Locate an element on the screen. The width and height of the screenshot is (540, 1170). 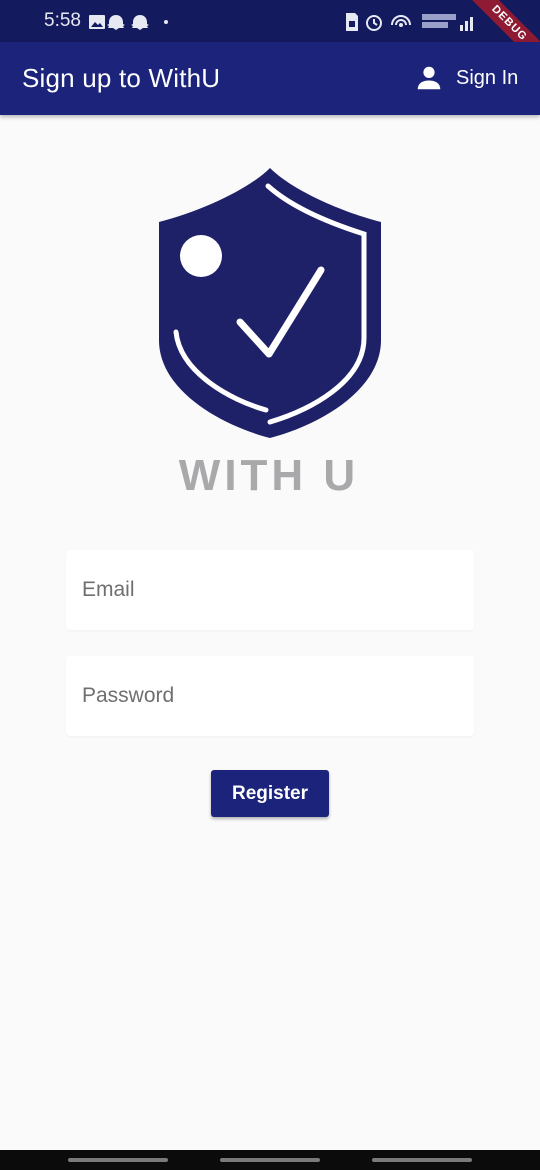
email-field is located at coordinates (270, 590).